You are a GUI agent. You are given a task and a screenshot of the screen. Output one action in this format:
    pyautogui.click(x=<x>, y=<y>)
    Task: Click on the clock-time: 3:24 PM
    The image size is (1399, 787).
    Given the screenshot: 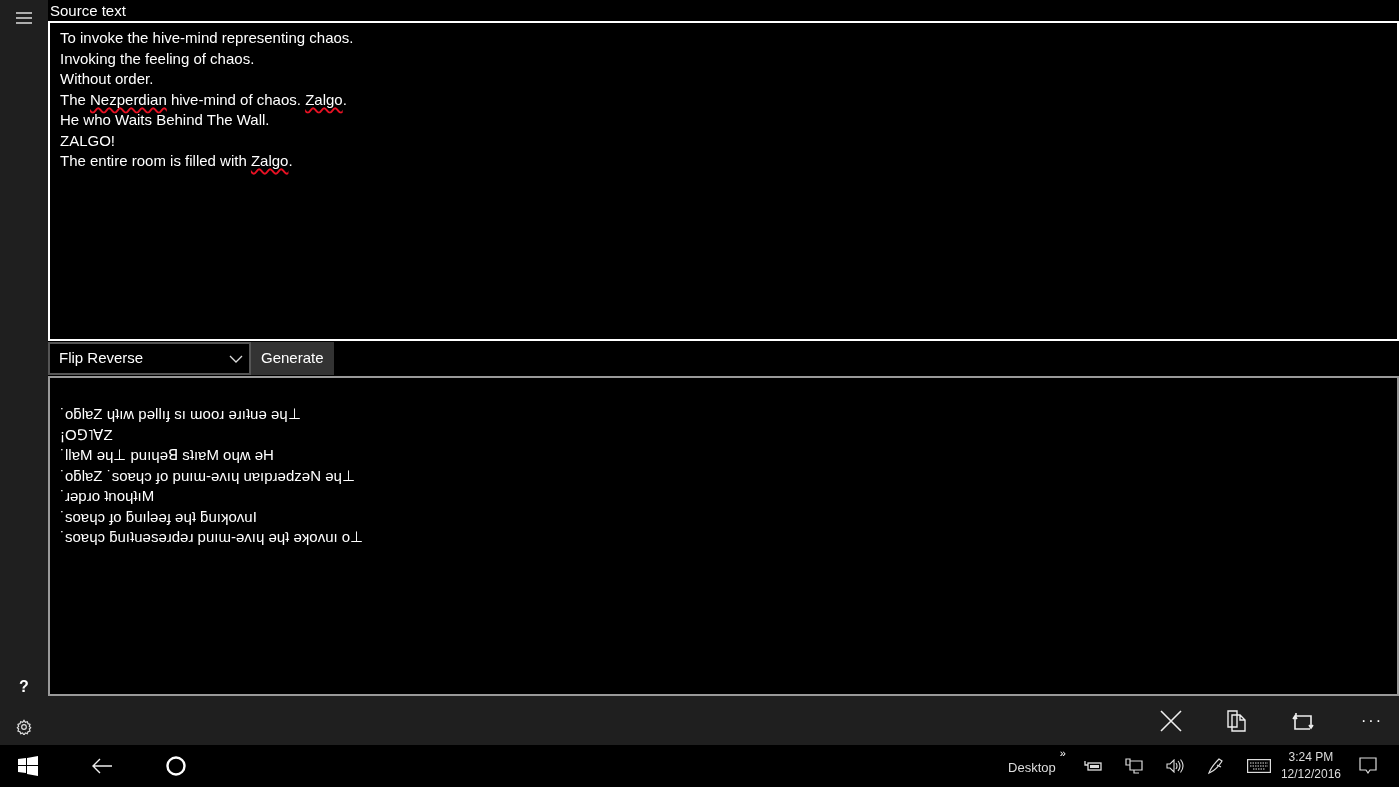 What is the action you would take?
    pyautogui.click(x=1311, y=757)
    